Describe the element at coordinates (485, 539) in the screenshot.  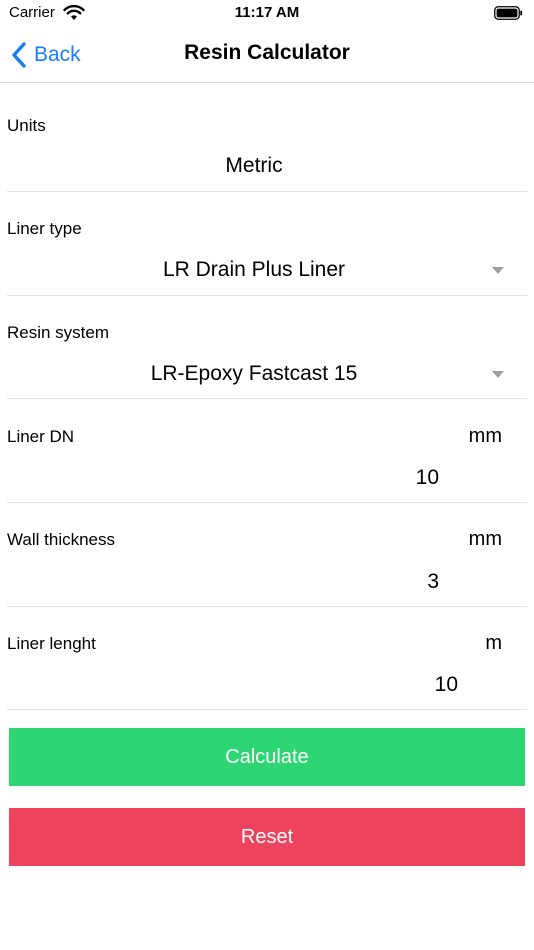
I see `wall-thickness-unit: mm` at that location.